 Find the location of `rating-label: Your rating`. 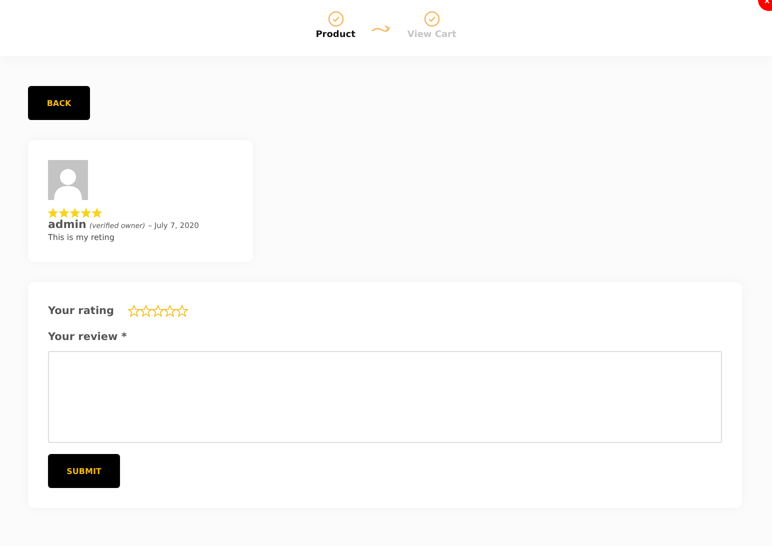

rating-label: Your rating is located at coordinates (81, 311).